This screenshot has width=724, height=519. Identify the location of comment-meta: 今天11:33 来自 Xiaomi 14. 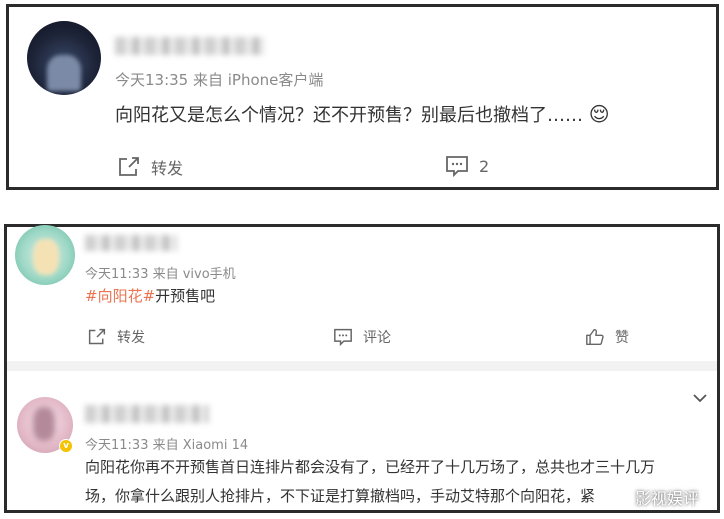
(167, 445).